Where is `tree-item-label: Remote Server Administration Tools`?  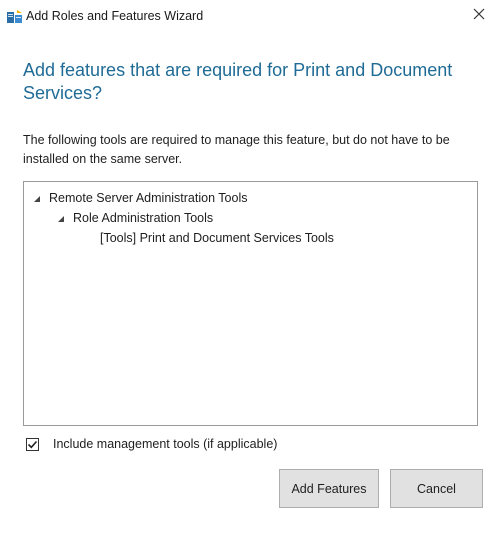 tree-item-label: Remote Server Administration Tools is located at coordinates (148, 198).